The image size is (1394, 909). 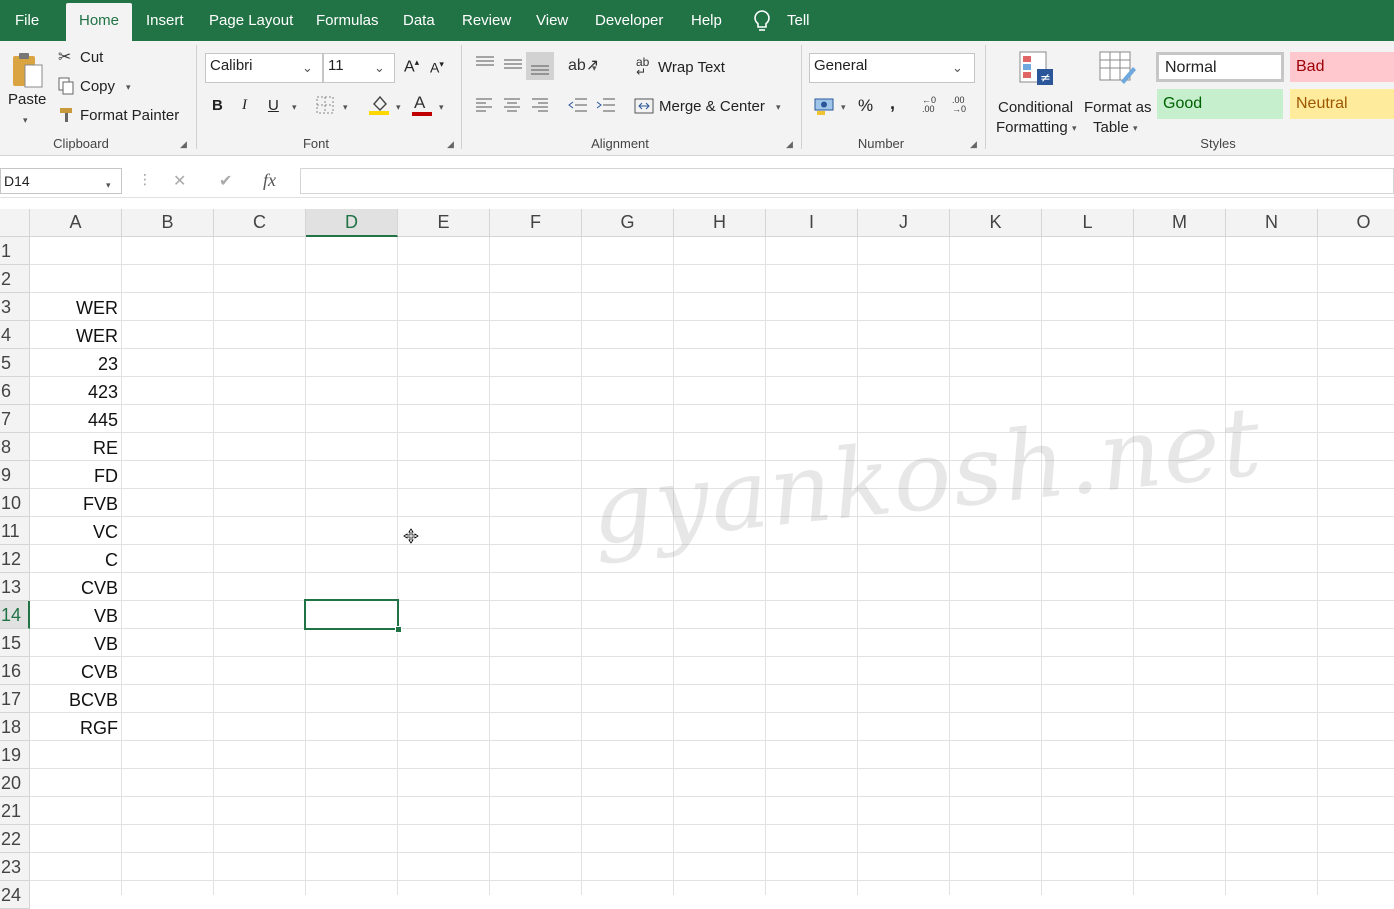 What do you see at coordinates (825, 108) in the screenshot?
I see `accounting-format-icon` at bounding box center [825, 108].